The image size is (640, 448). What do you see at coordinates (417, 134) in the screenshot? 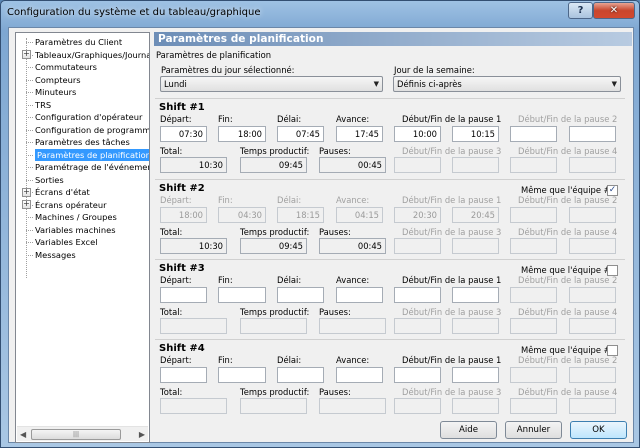
I see `pause1-start-input: 10:00` at bounding box center [417, 134].